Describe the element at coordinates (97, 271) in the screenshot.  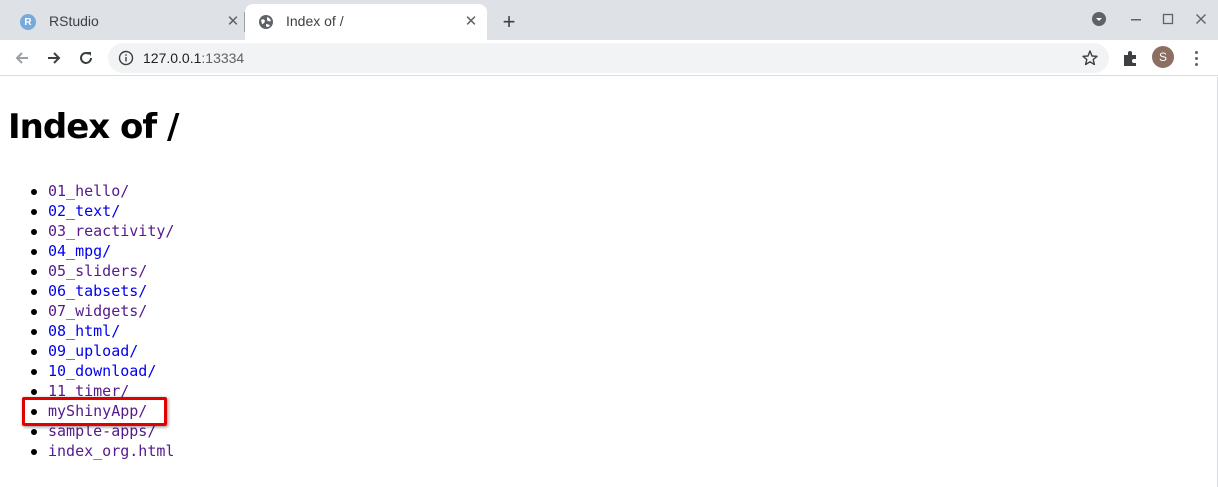
I see `directory-link: 05_sliders/` at that location.